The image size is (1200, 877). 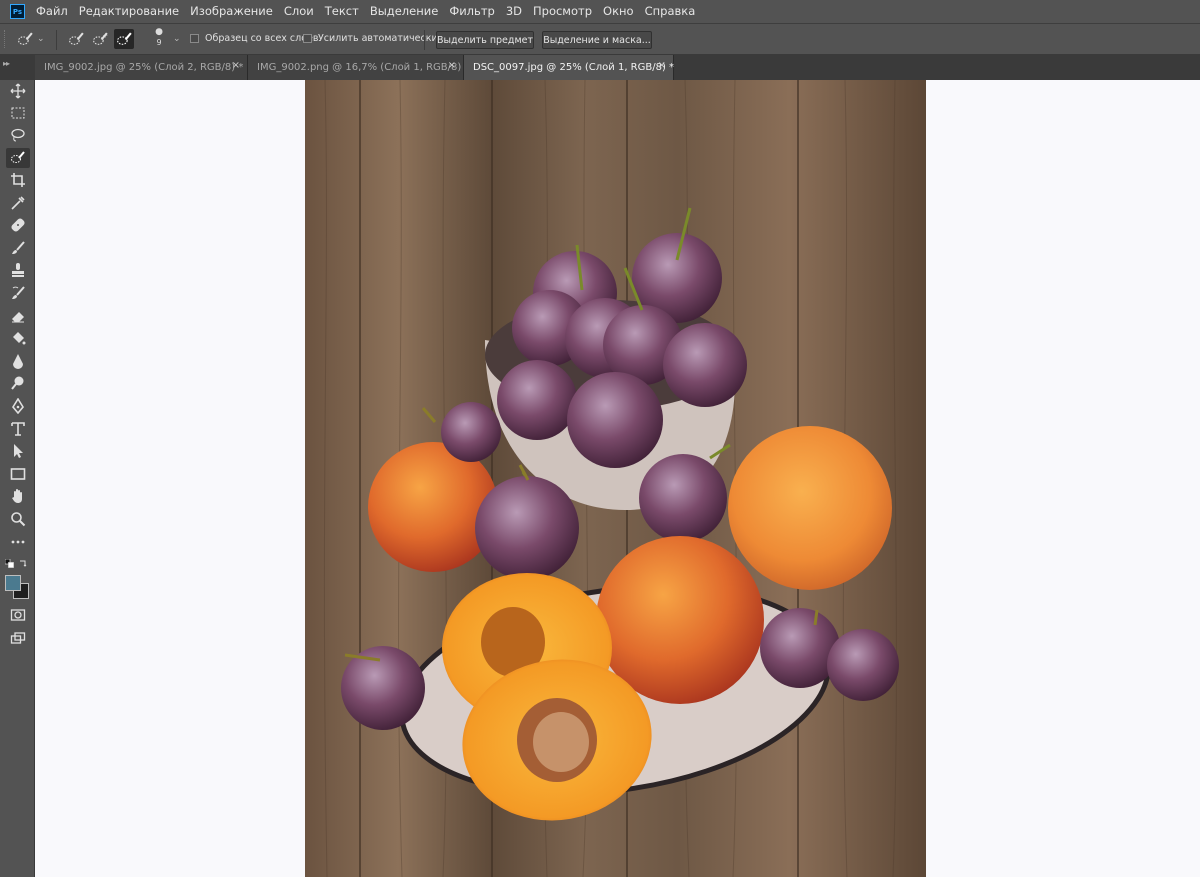 I want to click on hand-icon, so click(x=17, y=496).